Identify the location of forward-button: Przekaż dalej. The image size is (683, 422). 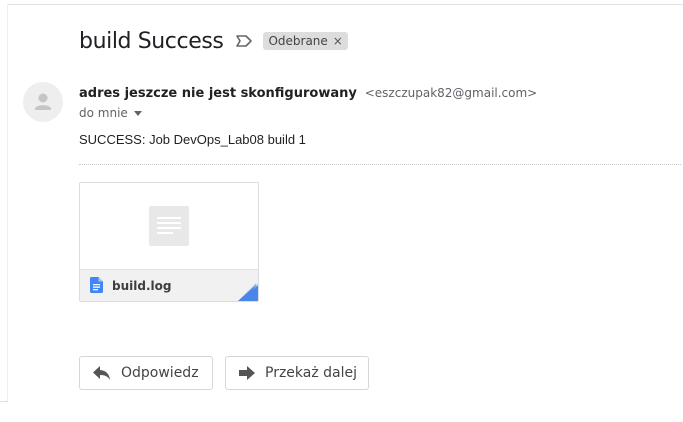
(297, 373).